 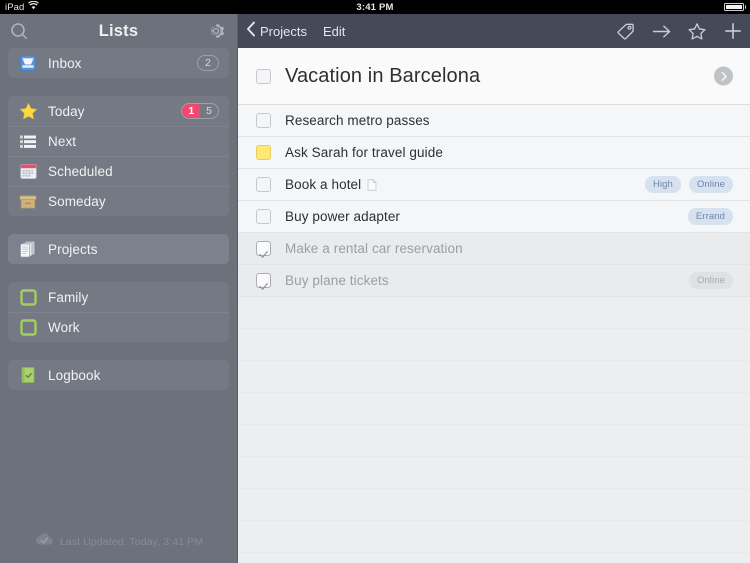 I want to click on sidebar-group-lists: Today 1 5 Next Scheduled Someday, so click(x=118, y=156).